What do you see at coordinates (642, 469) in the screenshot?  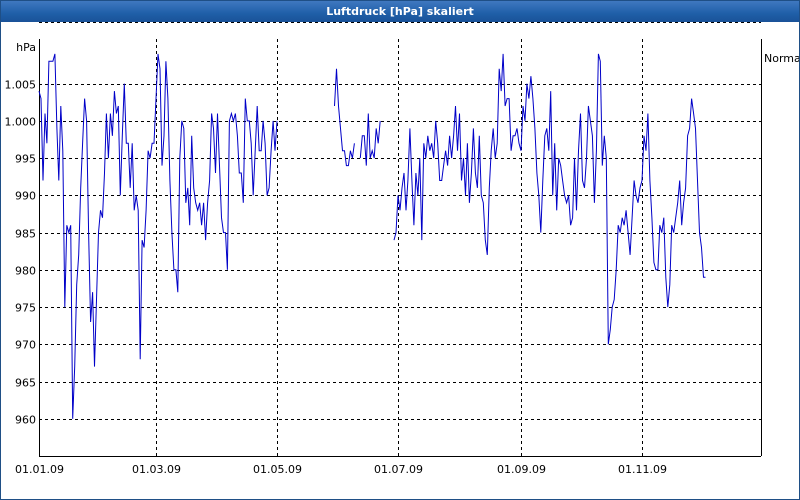 I see `x-tick-label: 01.11.09` at bounding box center [642, 469].